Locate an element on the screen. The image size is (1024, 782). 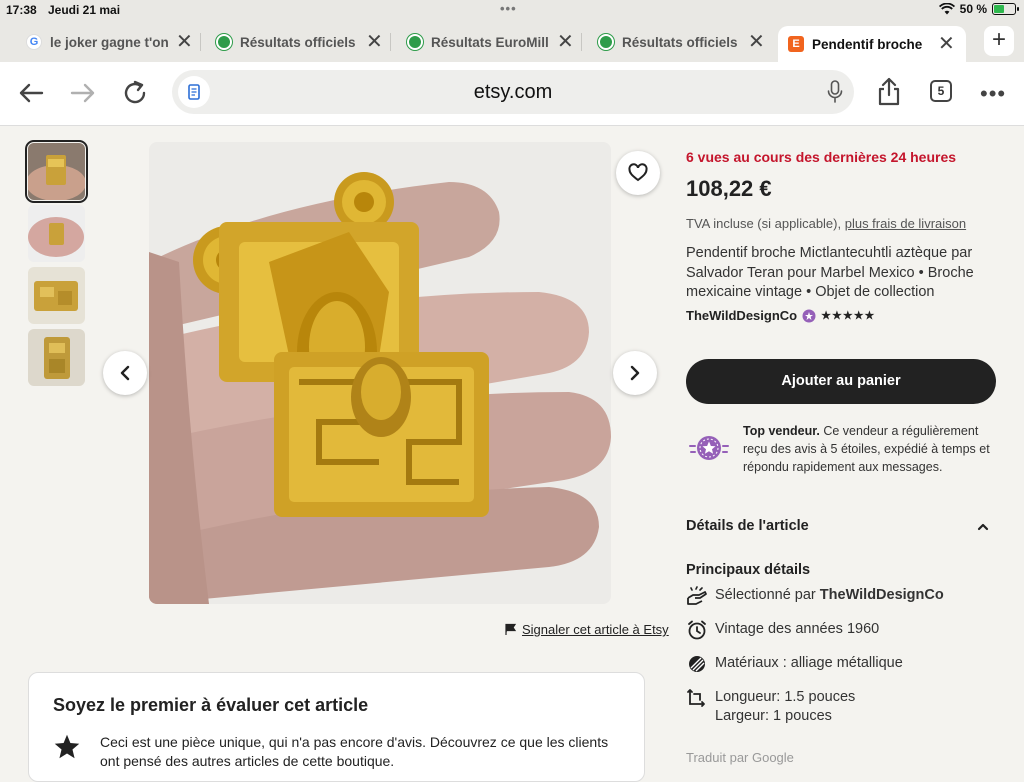
tab-5-active: E Pendentif broche ✕ is located at coordinates (872, 44).